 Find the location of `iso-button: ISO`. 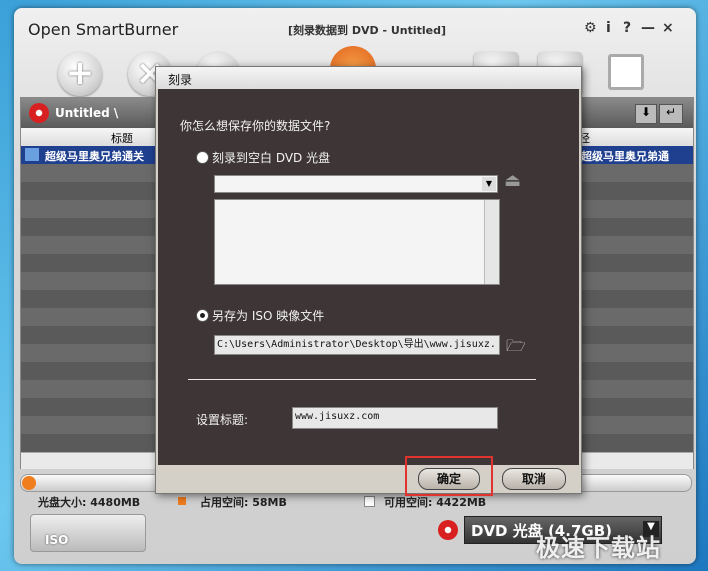

iso-button: ISO is located at coordinates (88, 533).